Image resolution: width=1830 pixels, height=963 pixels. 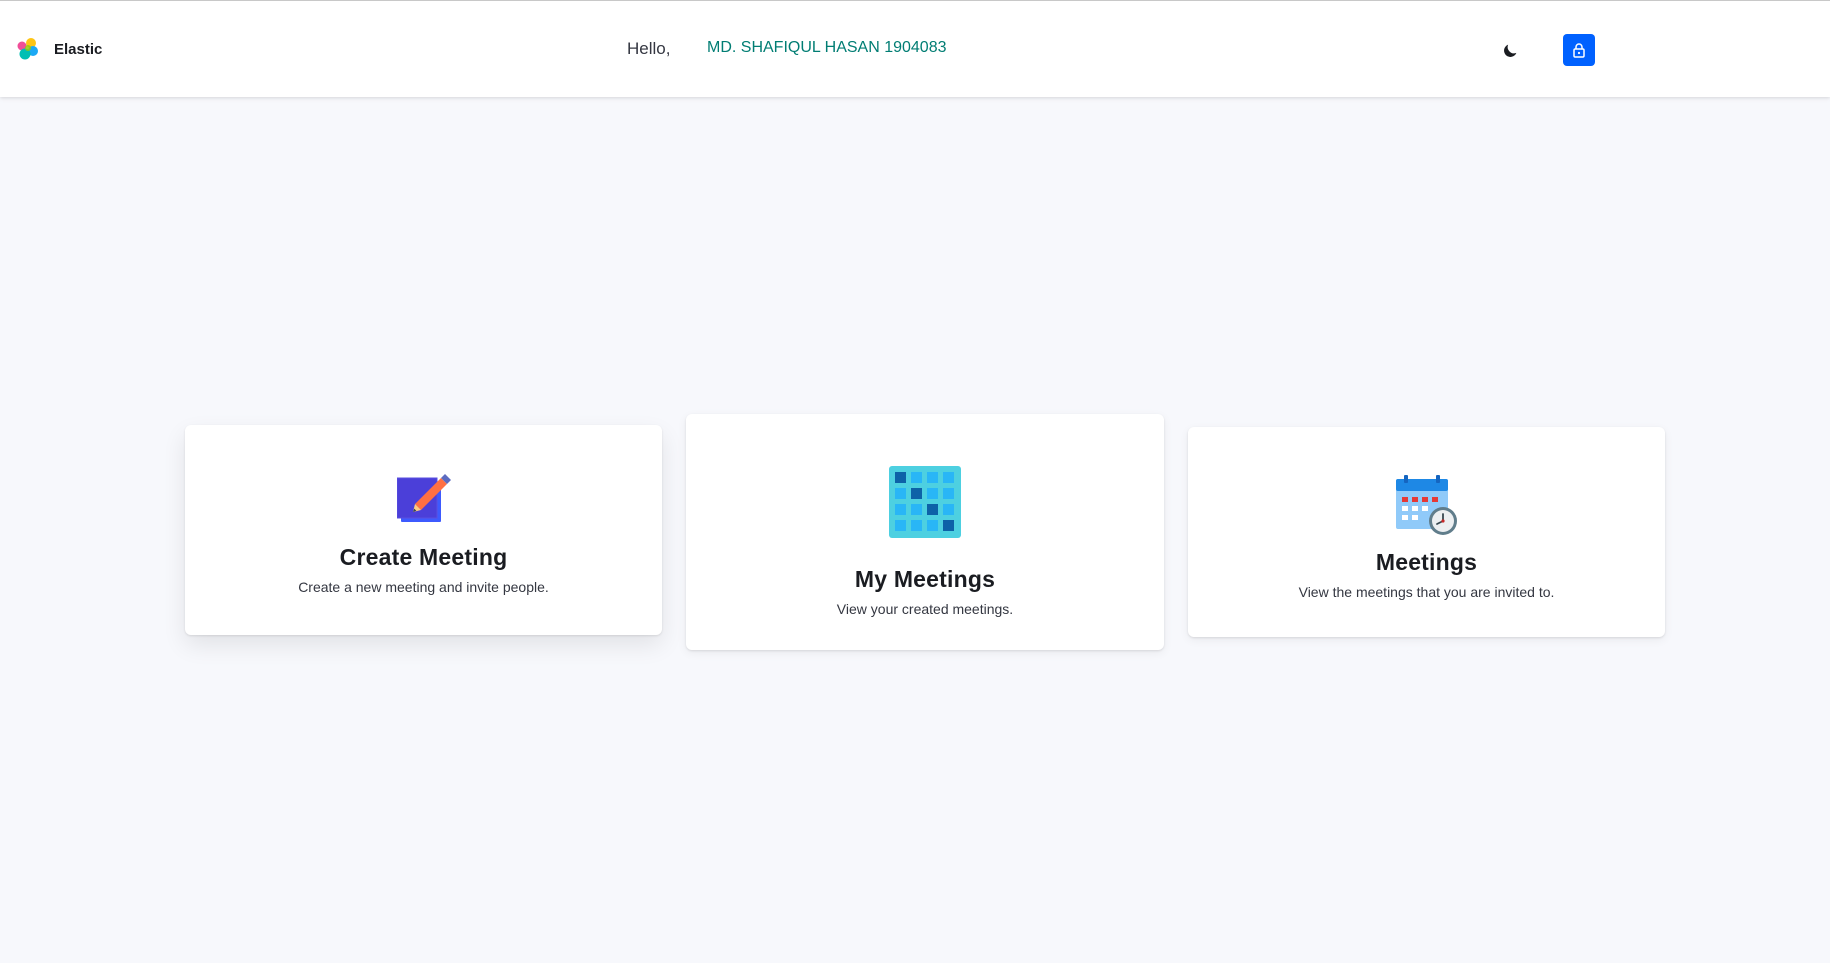 What do you see at coordinates (423, 557) in the screenshot?
I see `card-title: Create Meeting` at bounding box center [423, 557].